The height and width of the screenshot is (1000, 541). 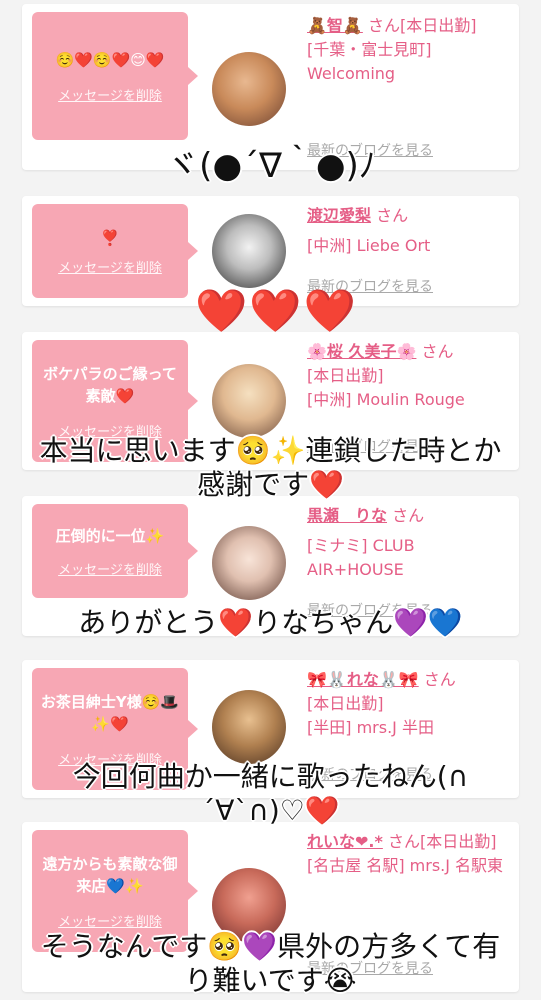 I want to click on message-text: 遠方からも素敵な御来店💙✨, so click(x=110, y=874).